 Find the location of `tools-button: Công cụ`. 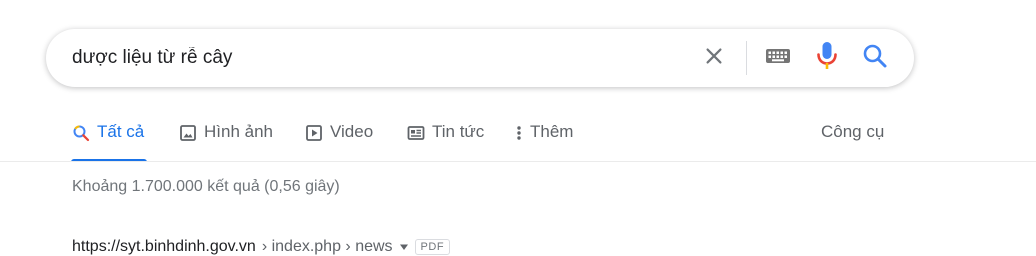

tools-button: Công cụ is located at coordinates (852, 132).